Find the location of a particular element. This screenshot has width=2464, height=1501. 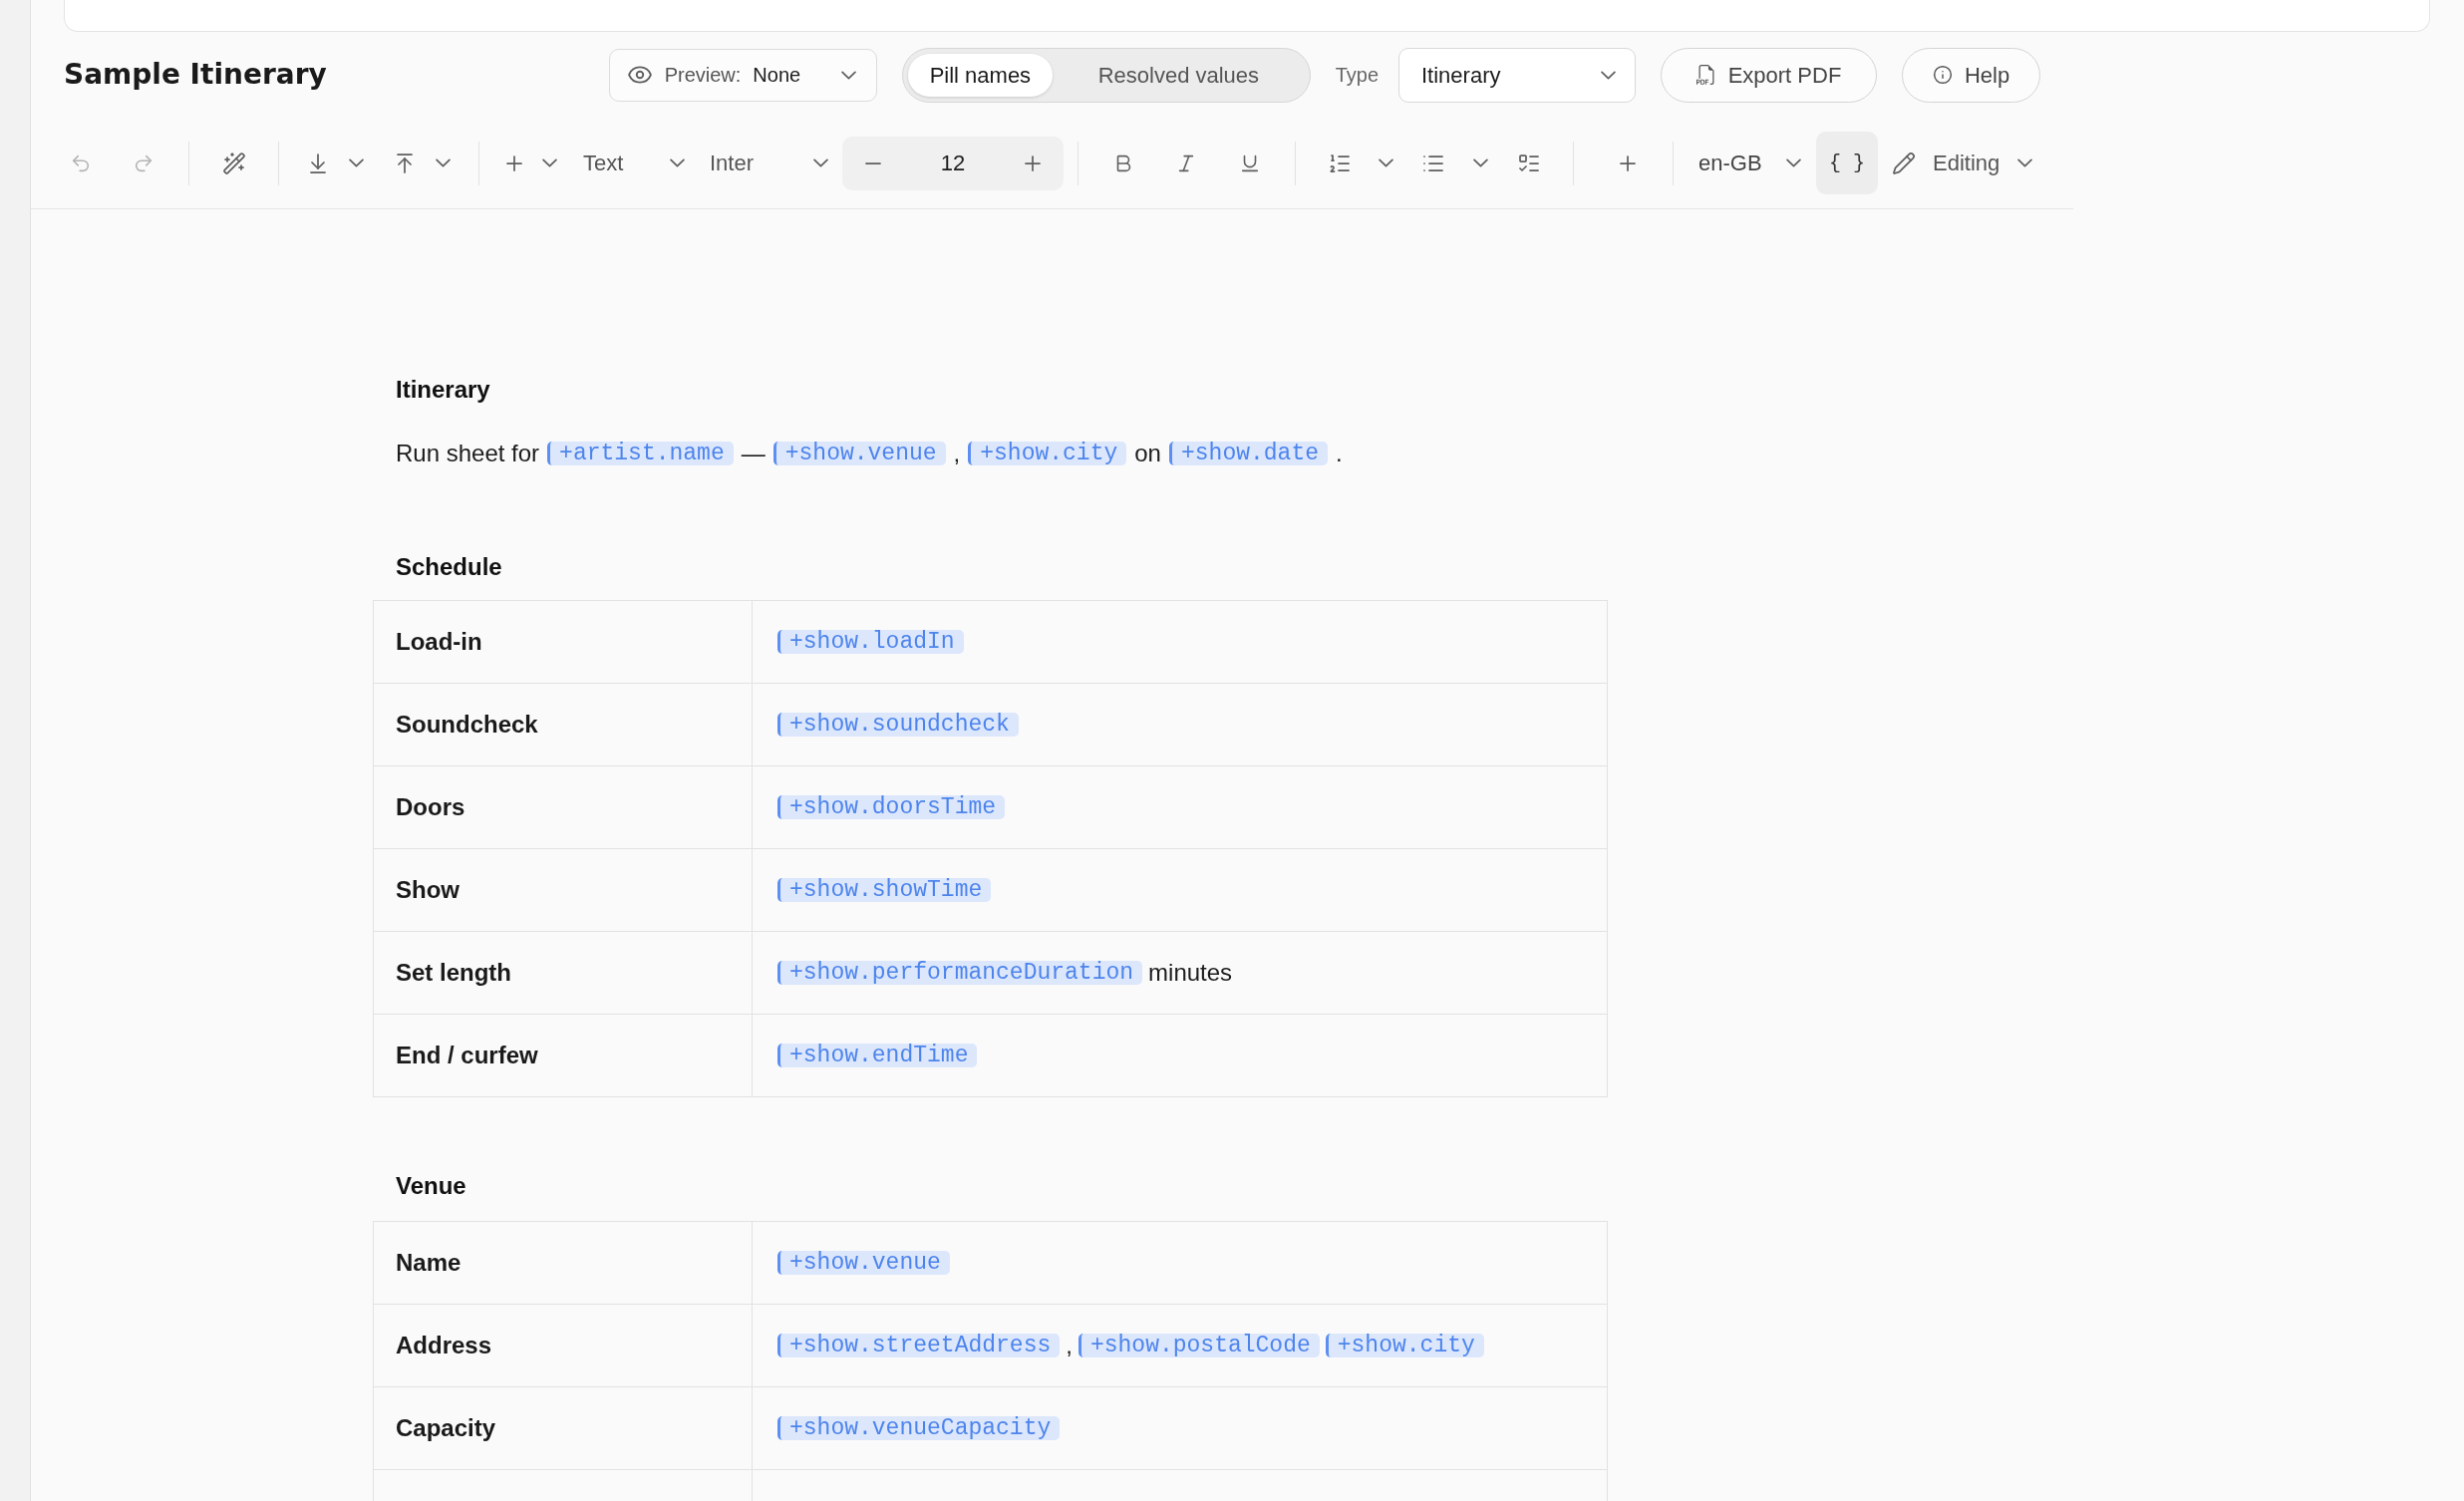

table-cell: Show is located at coordinates (564, 890).